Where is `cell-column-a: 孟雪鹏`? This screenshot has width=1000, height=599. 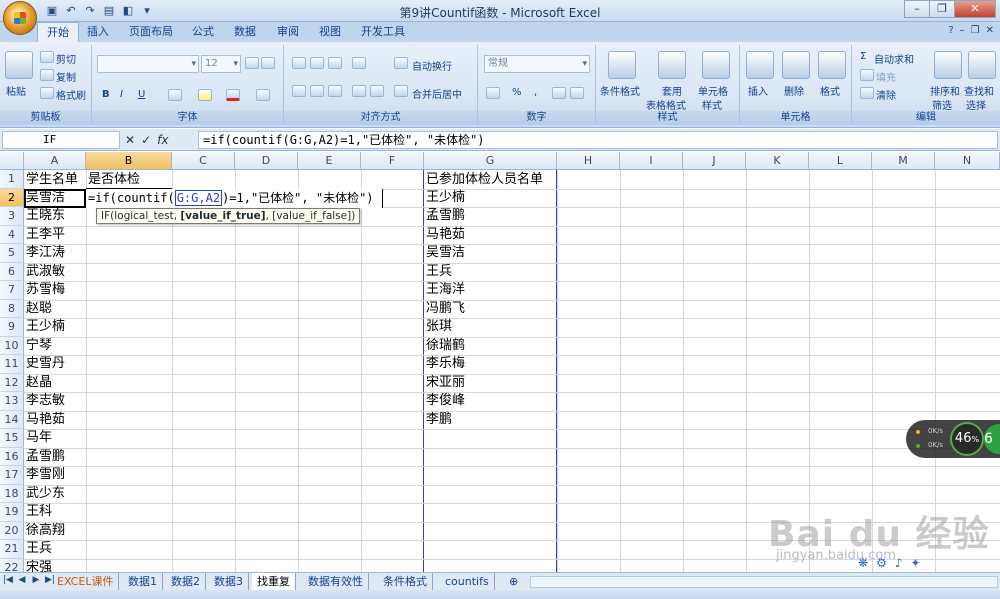
cell-column-a: 孟雪鹏 is located at coordinates (44, 457).